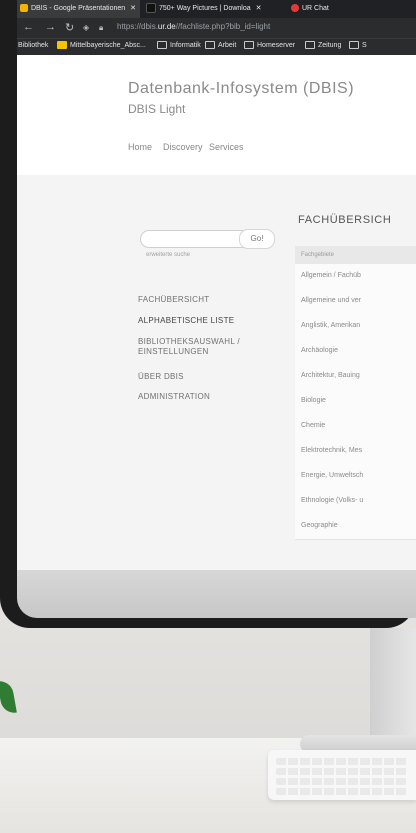 This screenshot has width=416, height=833. I want to click on reload-icon: ↻, so click(69, 27).